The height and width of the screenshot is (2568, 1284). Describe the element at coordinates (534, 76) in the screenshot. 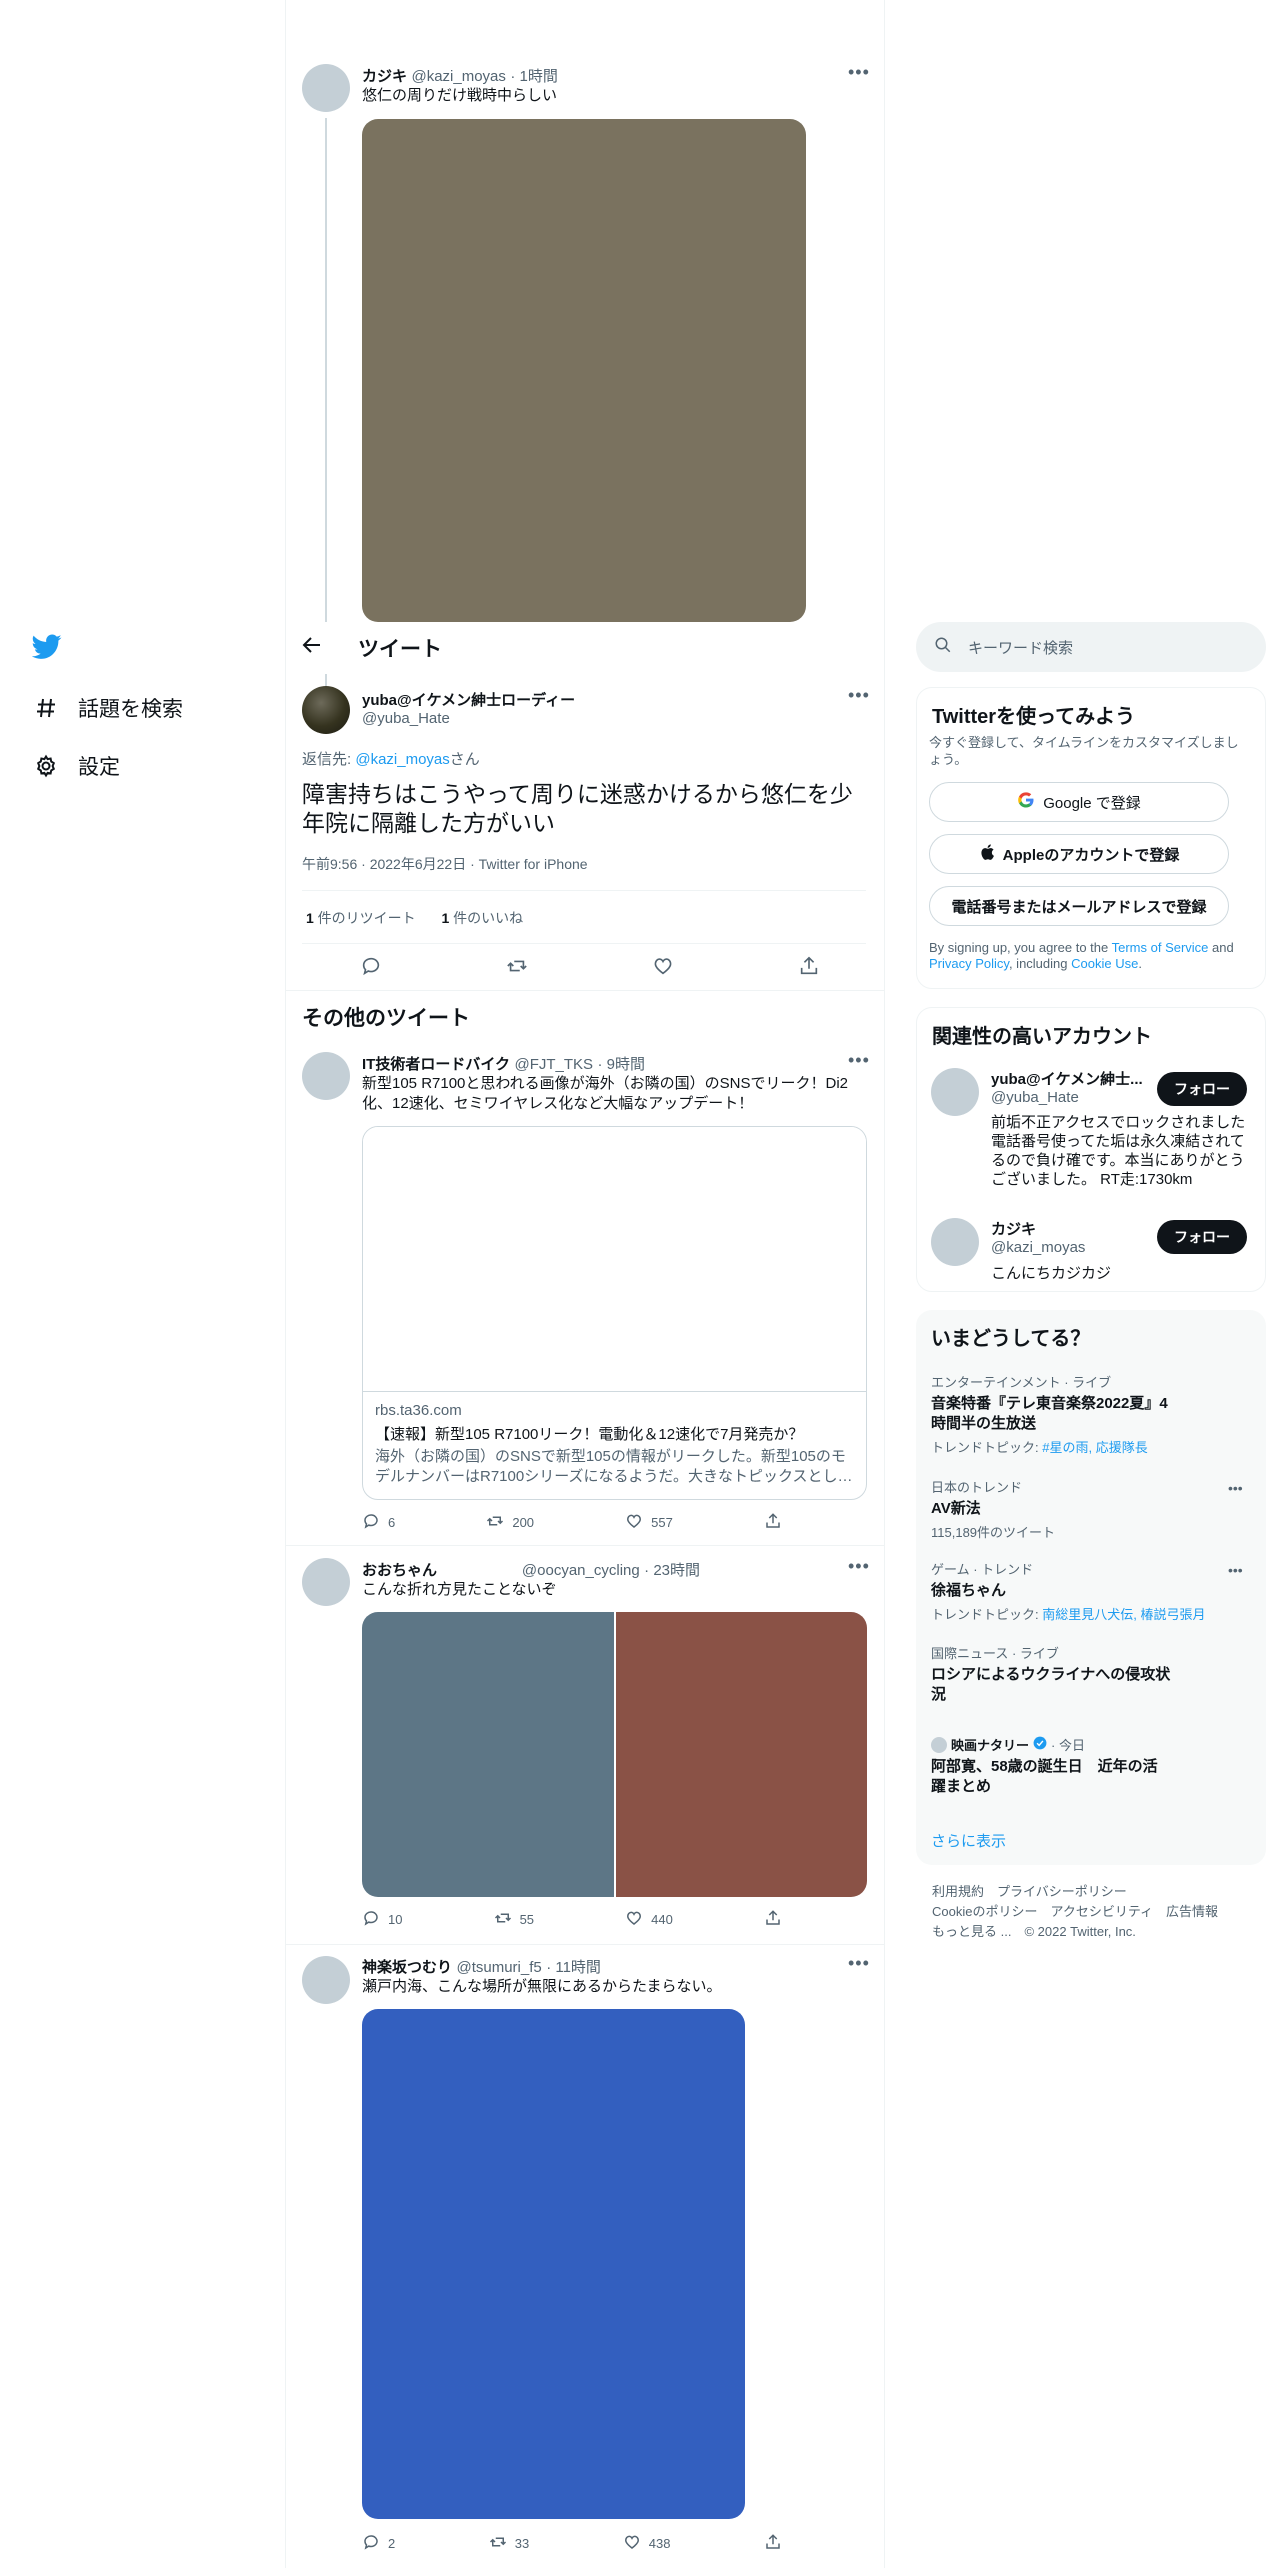

I see `tweet-time: · 1時間` at that location.